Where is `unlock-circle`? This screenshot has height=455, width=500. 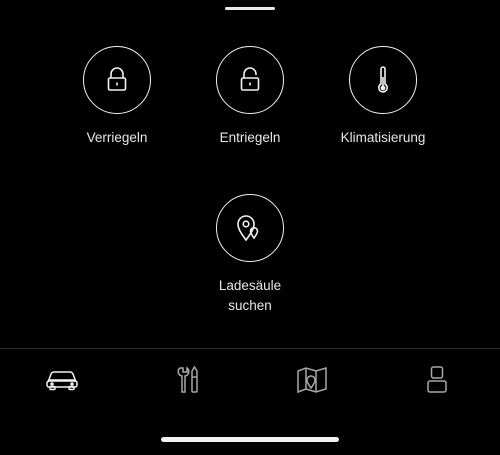 unlock-circle is located at coordinates (250, 80).